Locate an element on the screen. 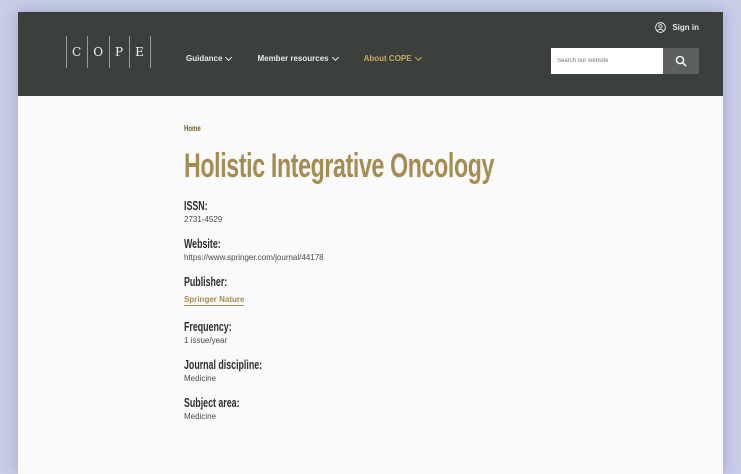  field-value: 2731-4529 is located at coordinates (203, 219).